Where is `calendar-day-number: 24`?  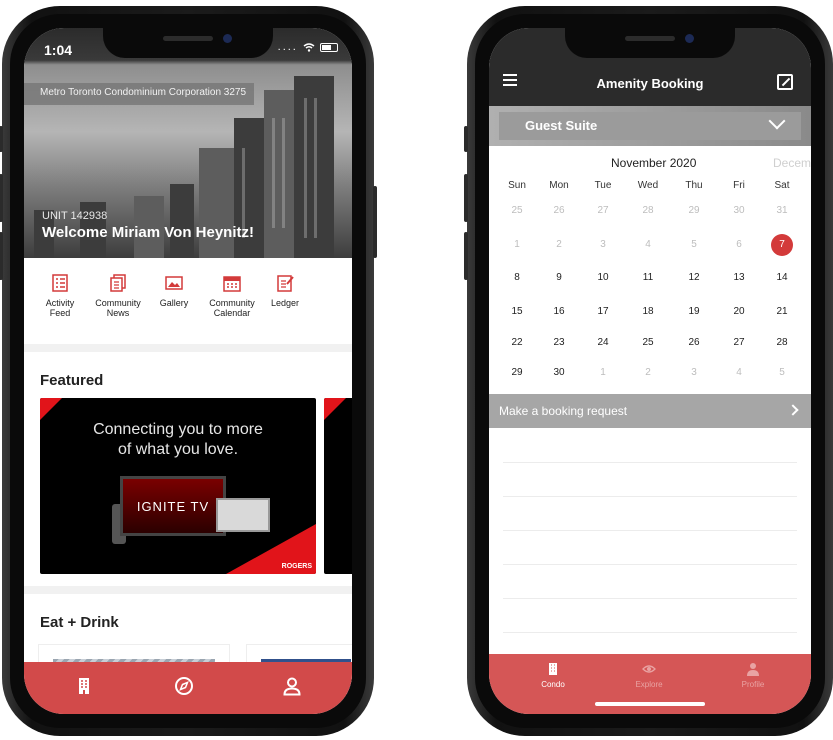
calendar-day-number: 24 is located at coordinates (603, 342).